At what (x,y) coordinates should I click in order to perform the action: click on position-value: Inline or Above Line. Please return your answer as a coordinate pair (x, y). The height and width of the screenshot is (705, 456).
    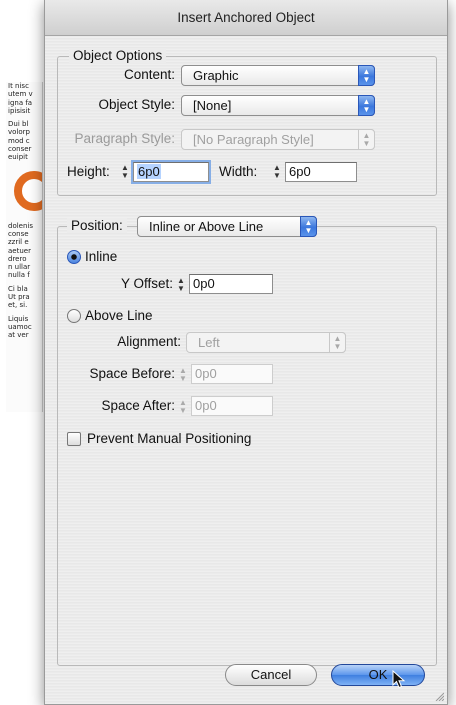
    Looking at the image, I should click on (206, 226).